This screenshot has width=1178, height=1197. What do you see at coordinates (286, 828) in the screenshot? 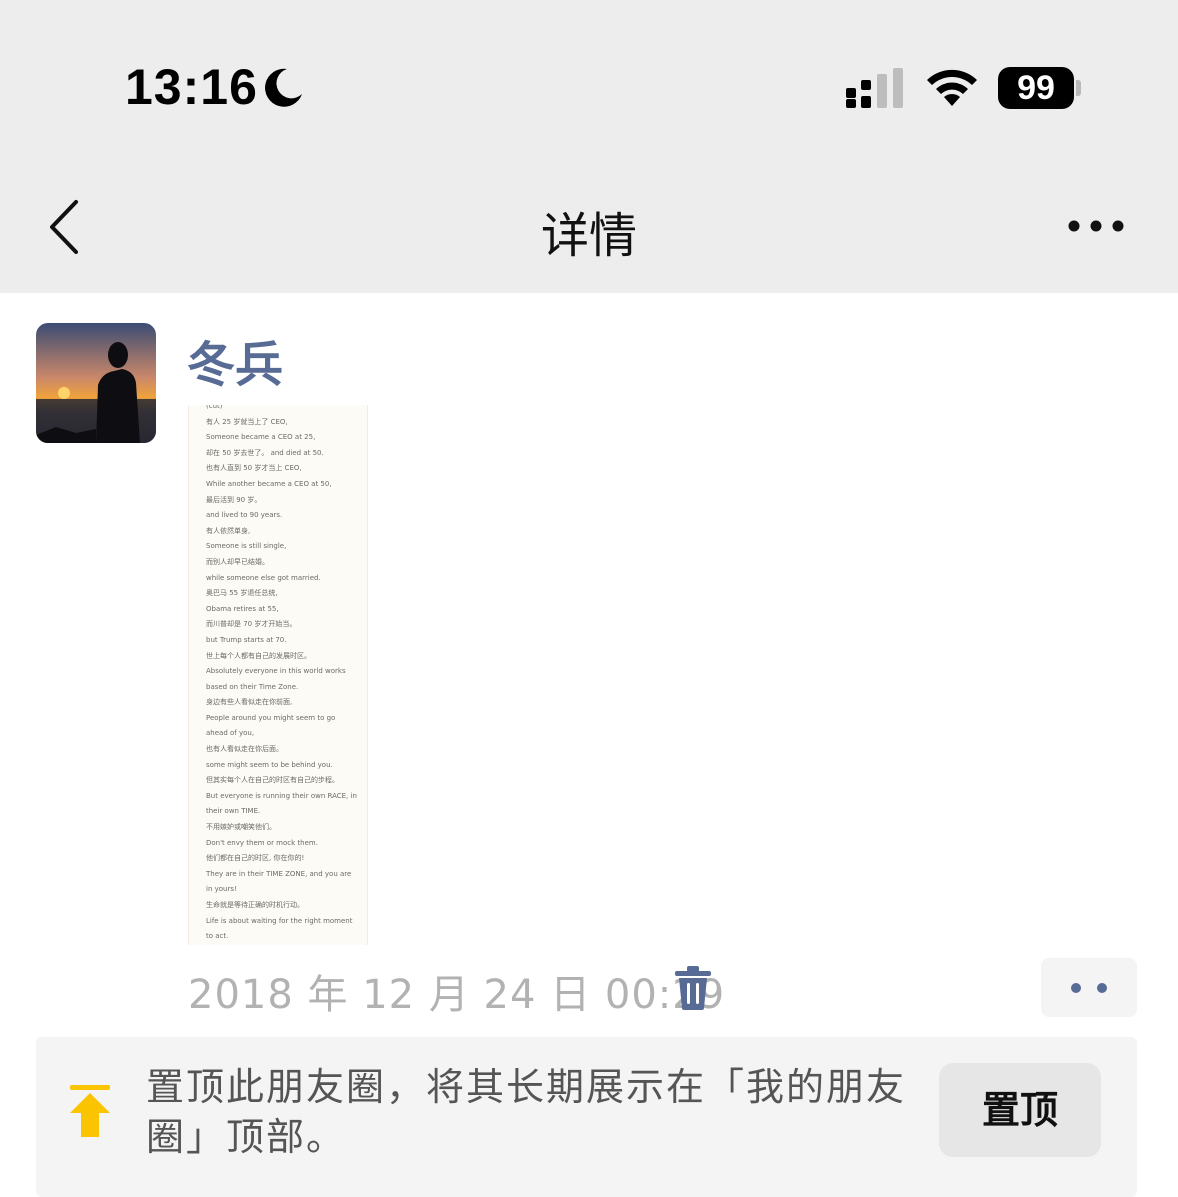
I see `post-image-line: 不用嫉妒或嘲笑他们。` at bounding box center [286, 828].